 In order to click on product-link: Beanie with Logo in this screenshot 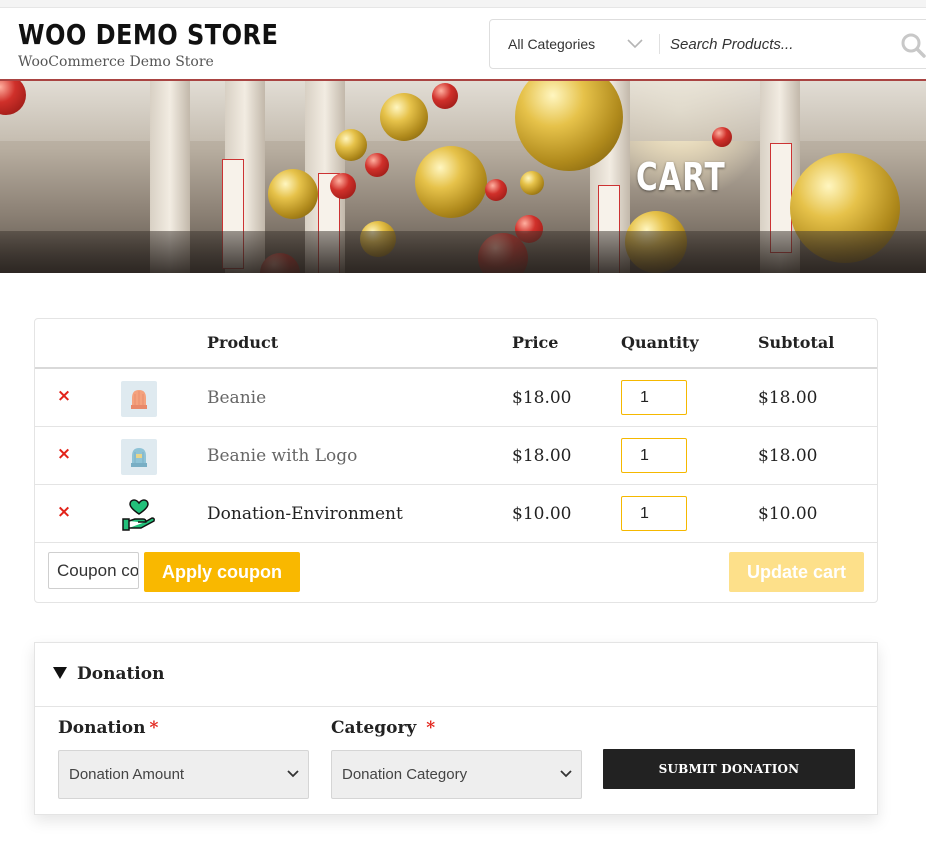, I will do `click(282, 456)`.